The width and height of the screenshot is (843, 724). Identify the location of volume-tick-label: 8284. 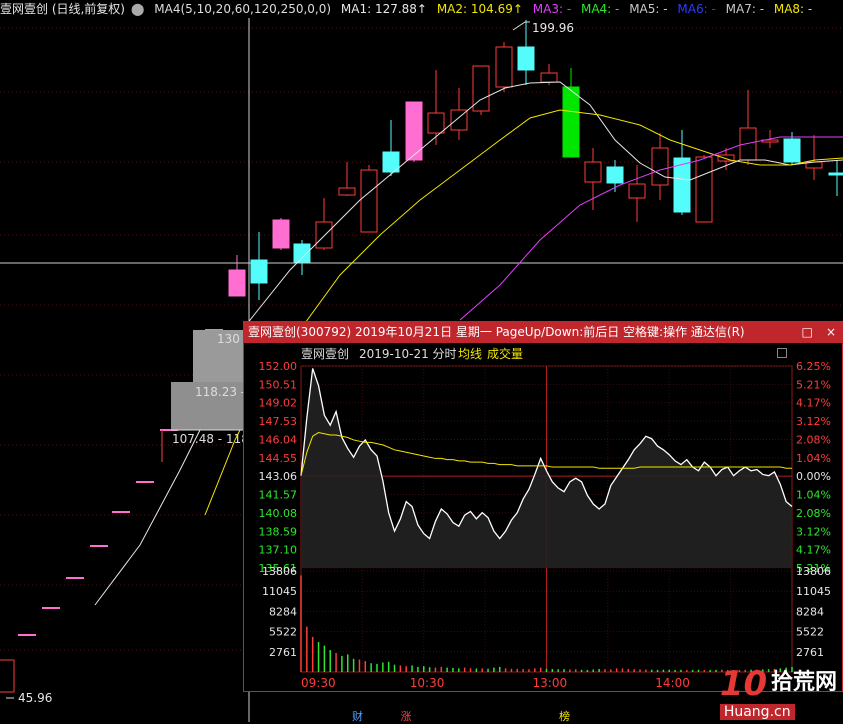
(283, 611).